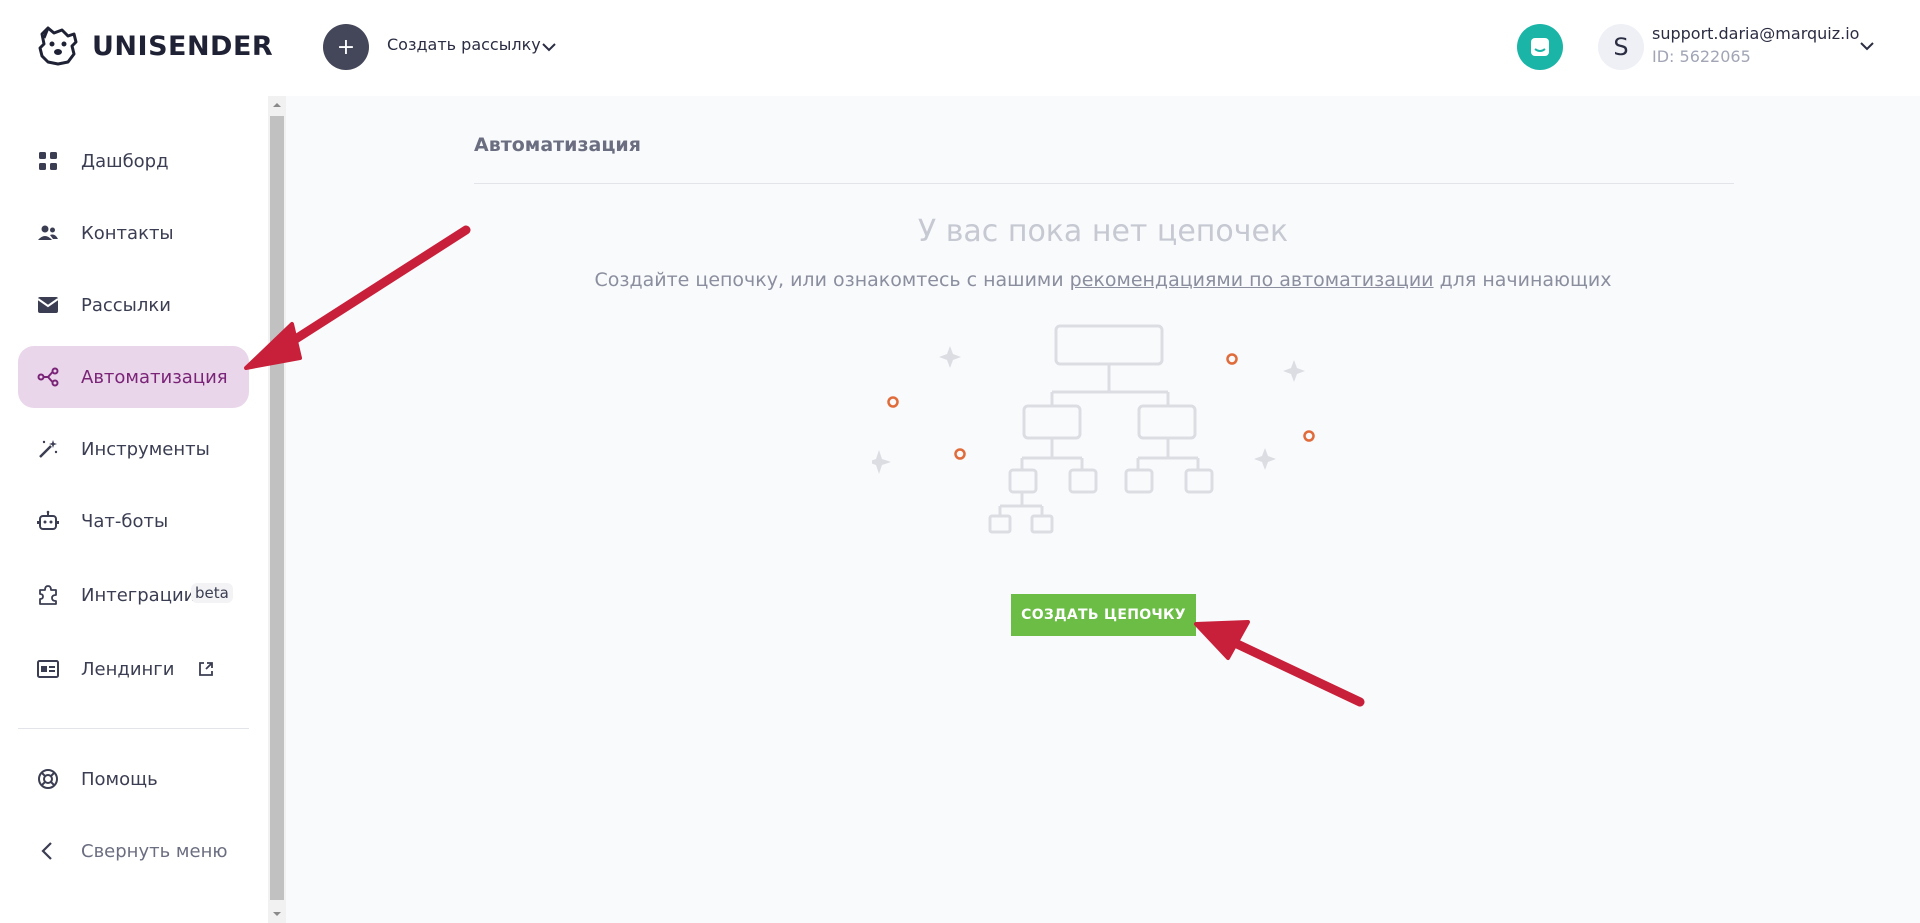  I want to click on collapse-menu-button: Свернуть меню, so click(133, 851).